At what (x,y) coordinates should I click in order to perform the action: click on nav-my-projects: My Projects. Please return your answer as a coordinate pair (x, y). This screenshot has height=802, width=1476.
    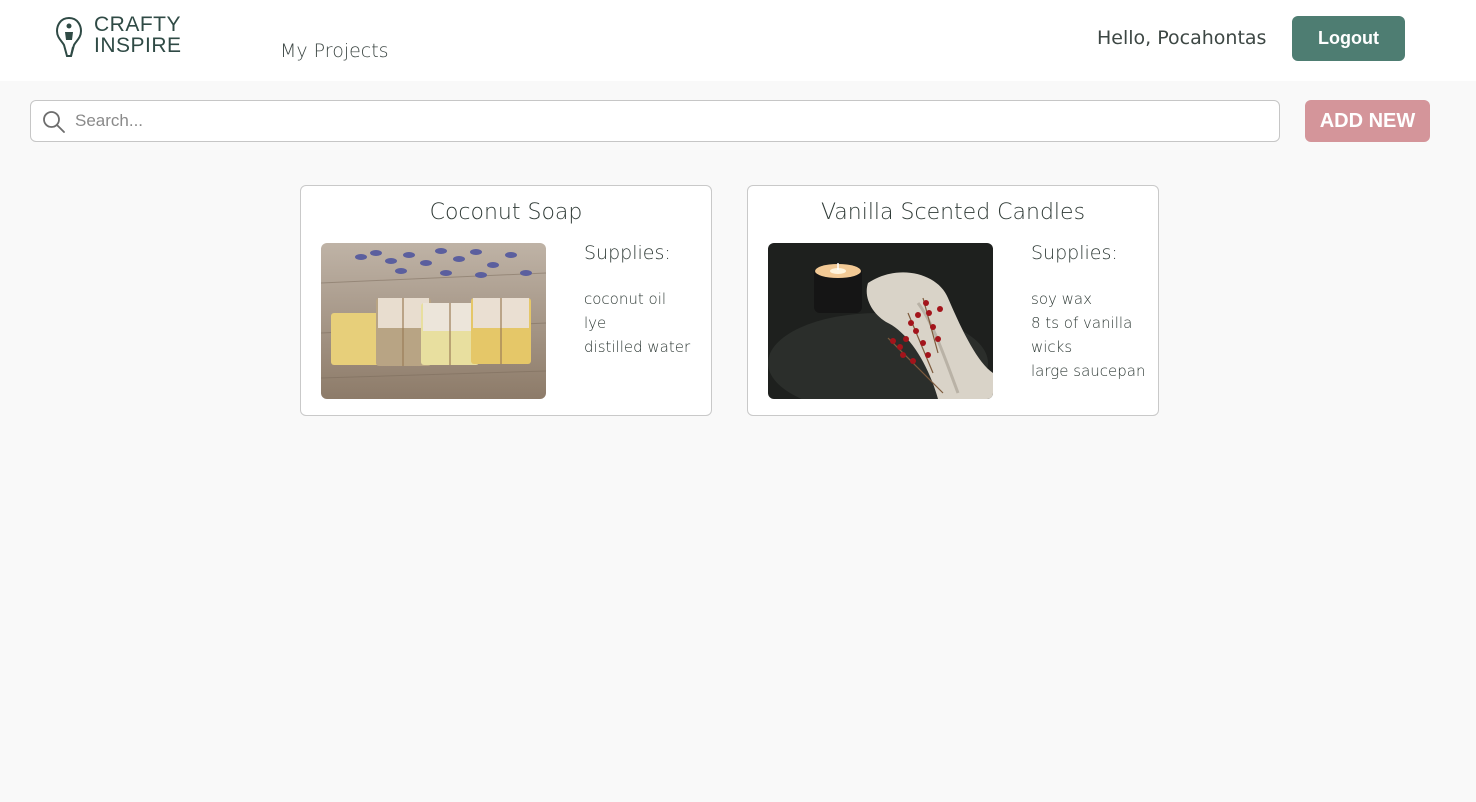
    Looking at the image, I should click on (334, 51).